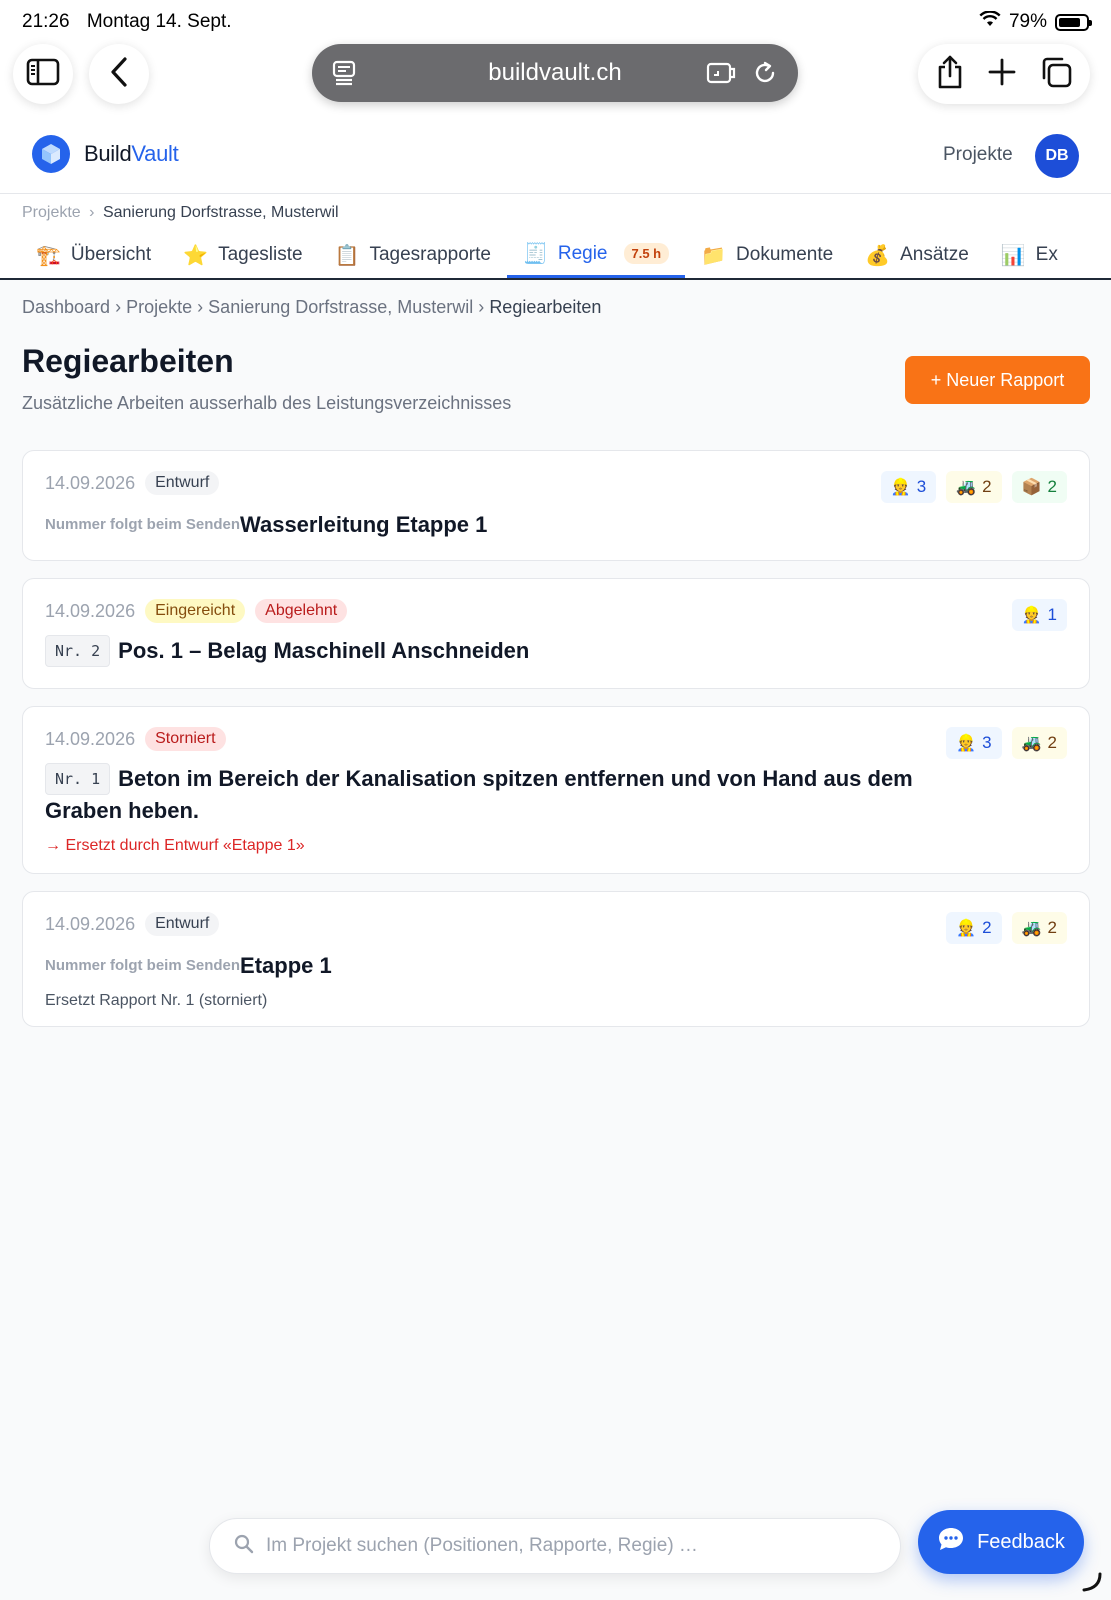 The height and width of the screenshot is (1600, 1111). Describe the element at coordinates (1092, 1584) in the screenshot. I see `resize-corner-icon` at that location.